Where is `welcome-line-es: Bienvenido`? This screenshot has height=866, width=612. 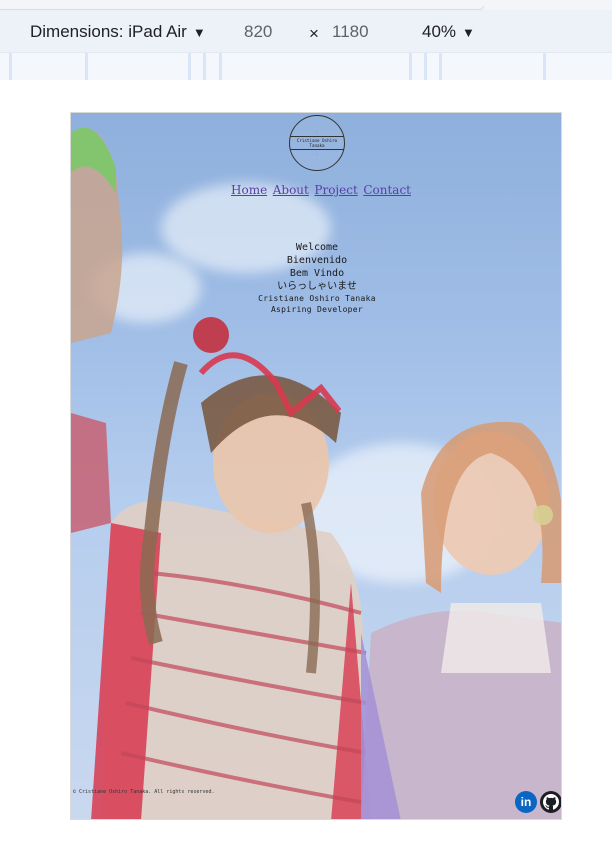 welcome-line-es: Bienvenido is located at coordinates (317, 260).